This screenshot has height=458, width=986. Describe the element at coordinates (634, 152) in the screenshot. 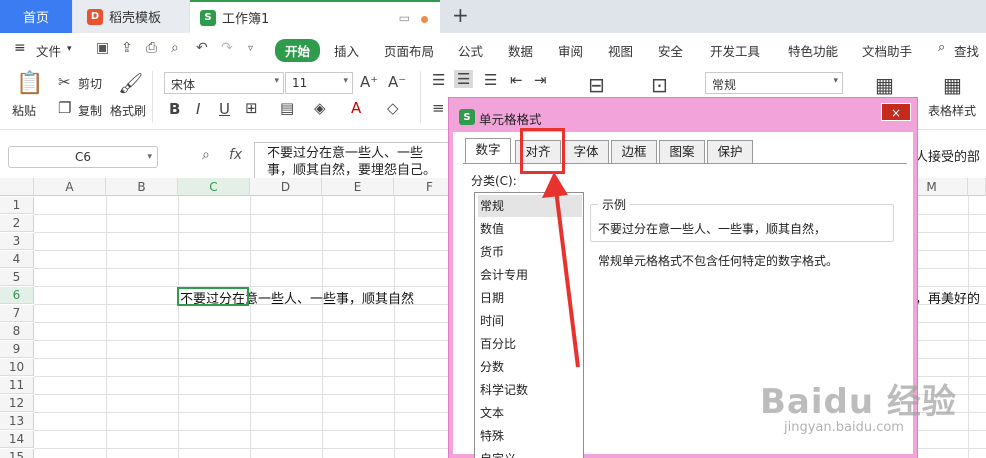

I see `tab-border: 边框` at that location.